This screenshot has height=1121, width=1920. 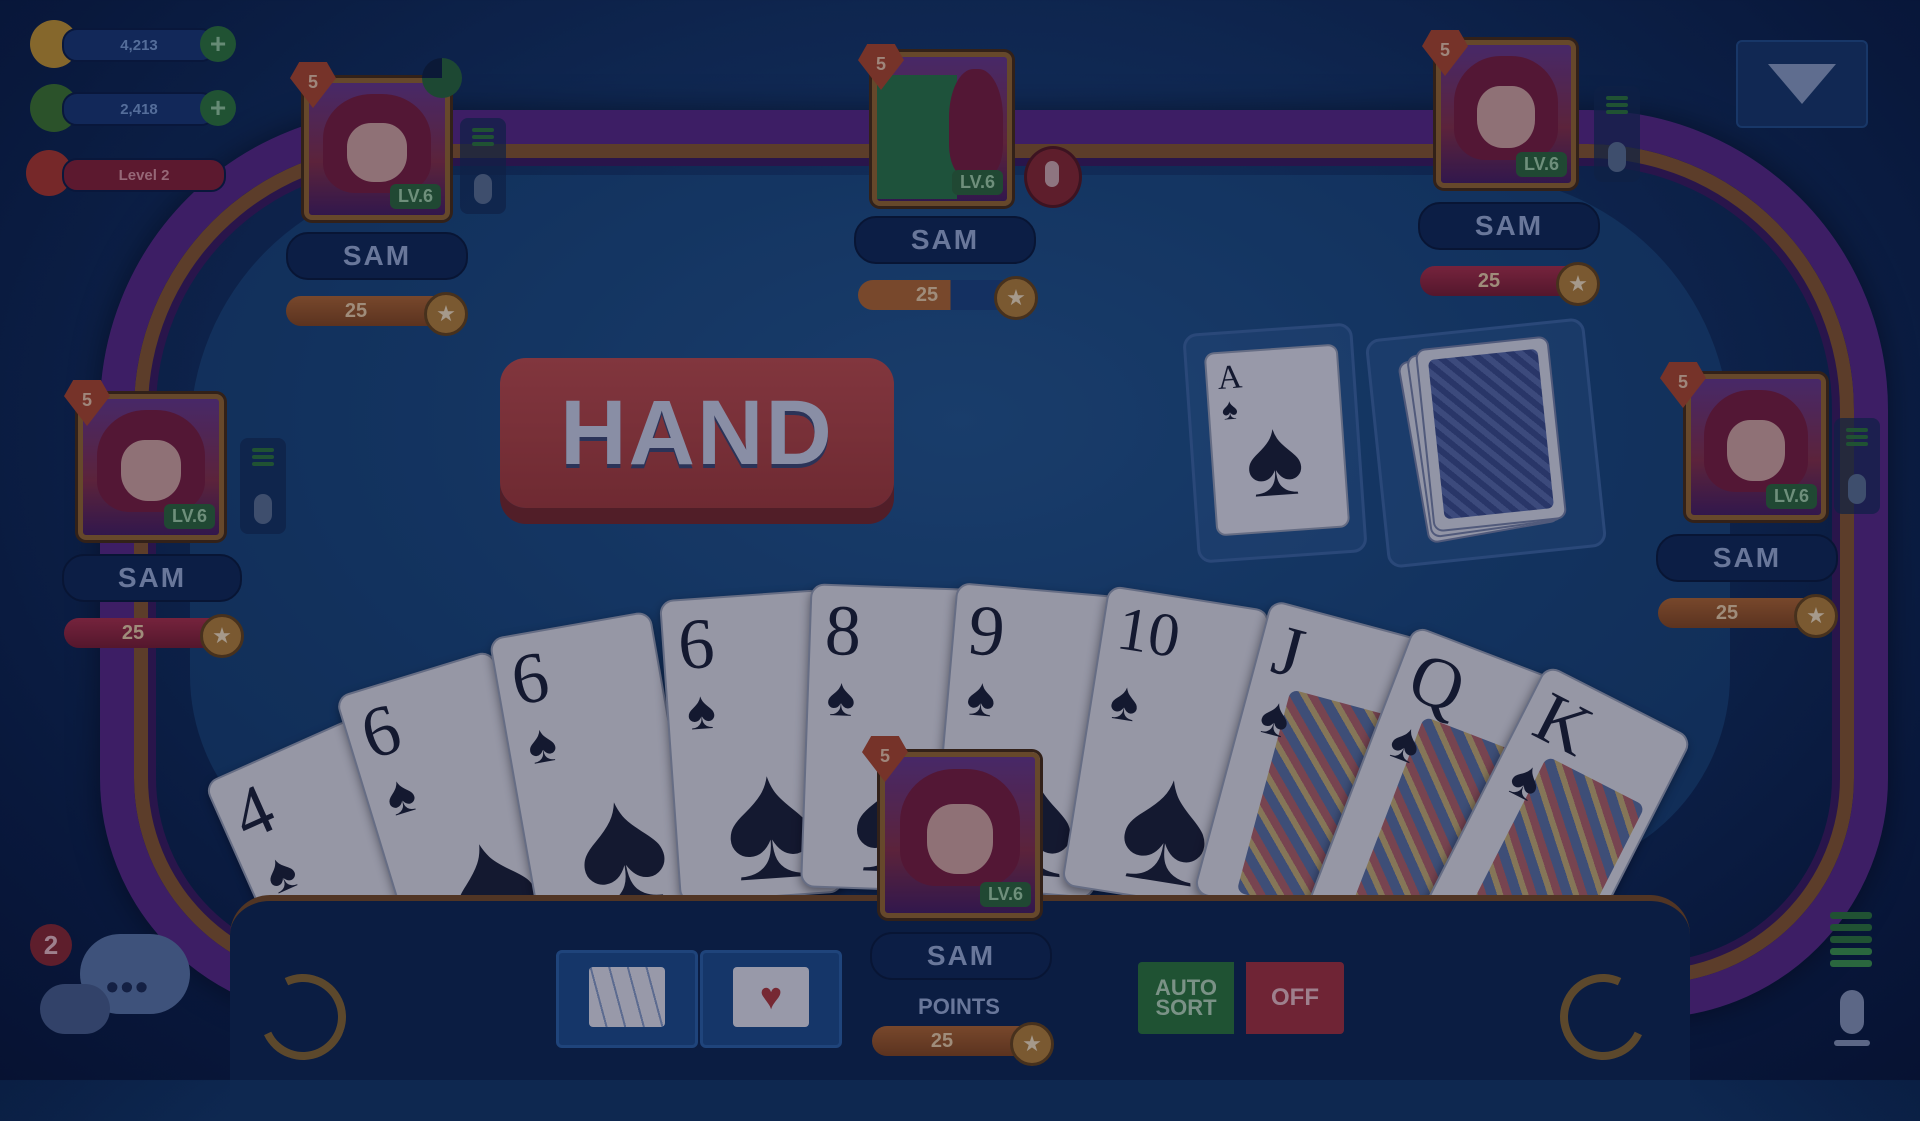 What do you see at coordinates (110, 980) in the screenshot?
I see `chat-button: ••• 2` at bounding box center [110, 980].